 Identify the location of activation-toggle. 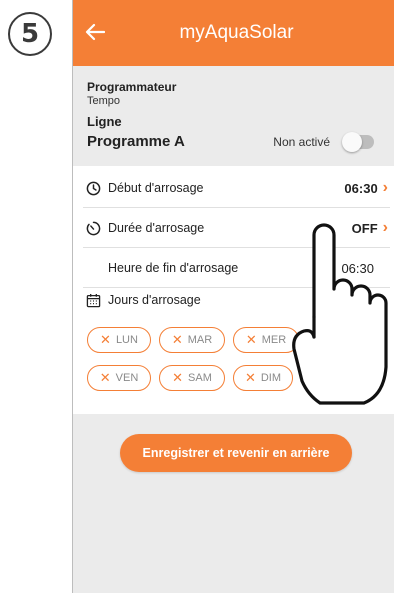
(358, 141).